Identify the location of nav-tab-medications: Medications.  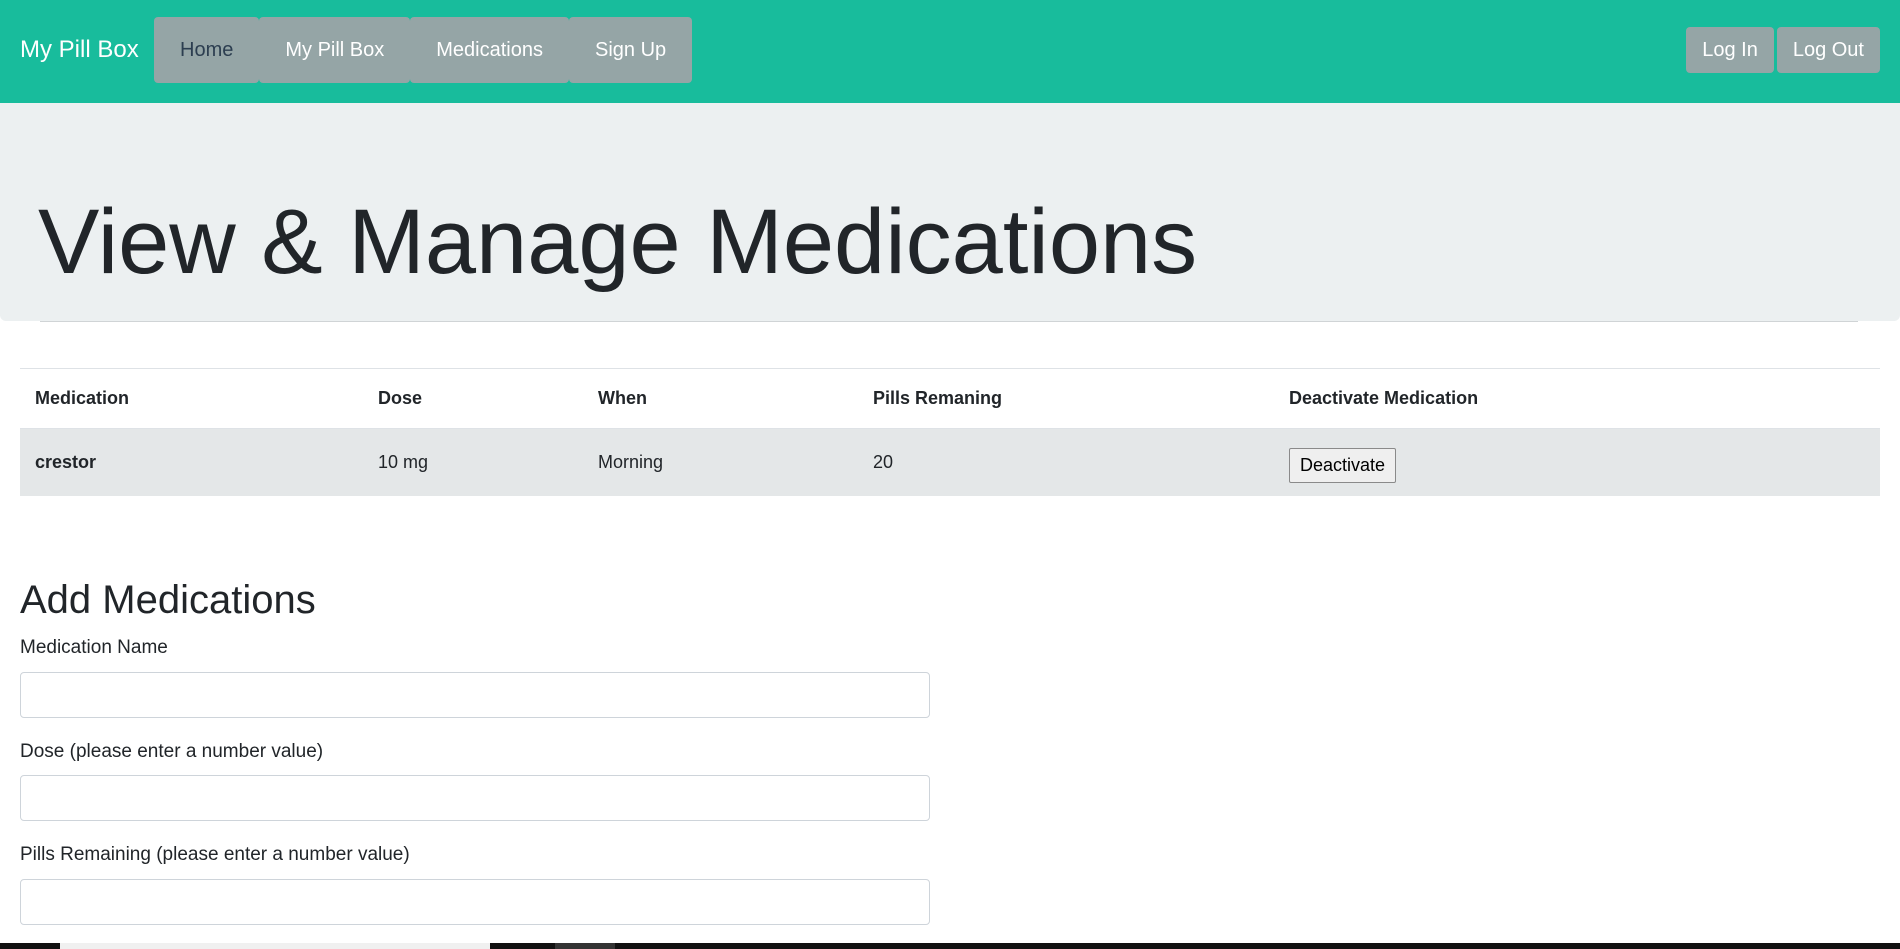
(489, 50).